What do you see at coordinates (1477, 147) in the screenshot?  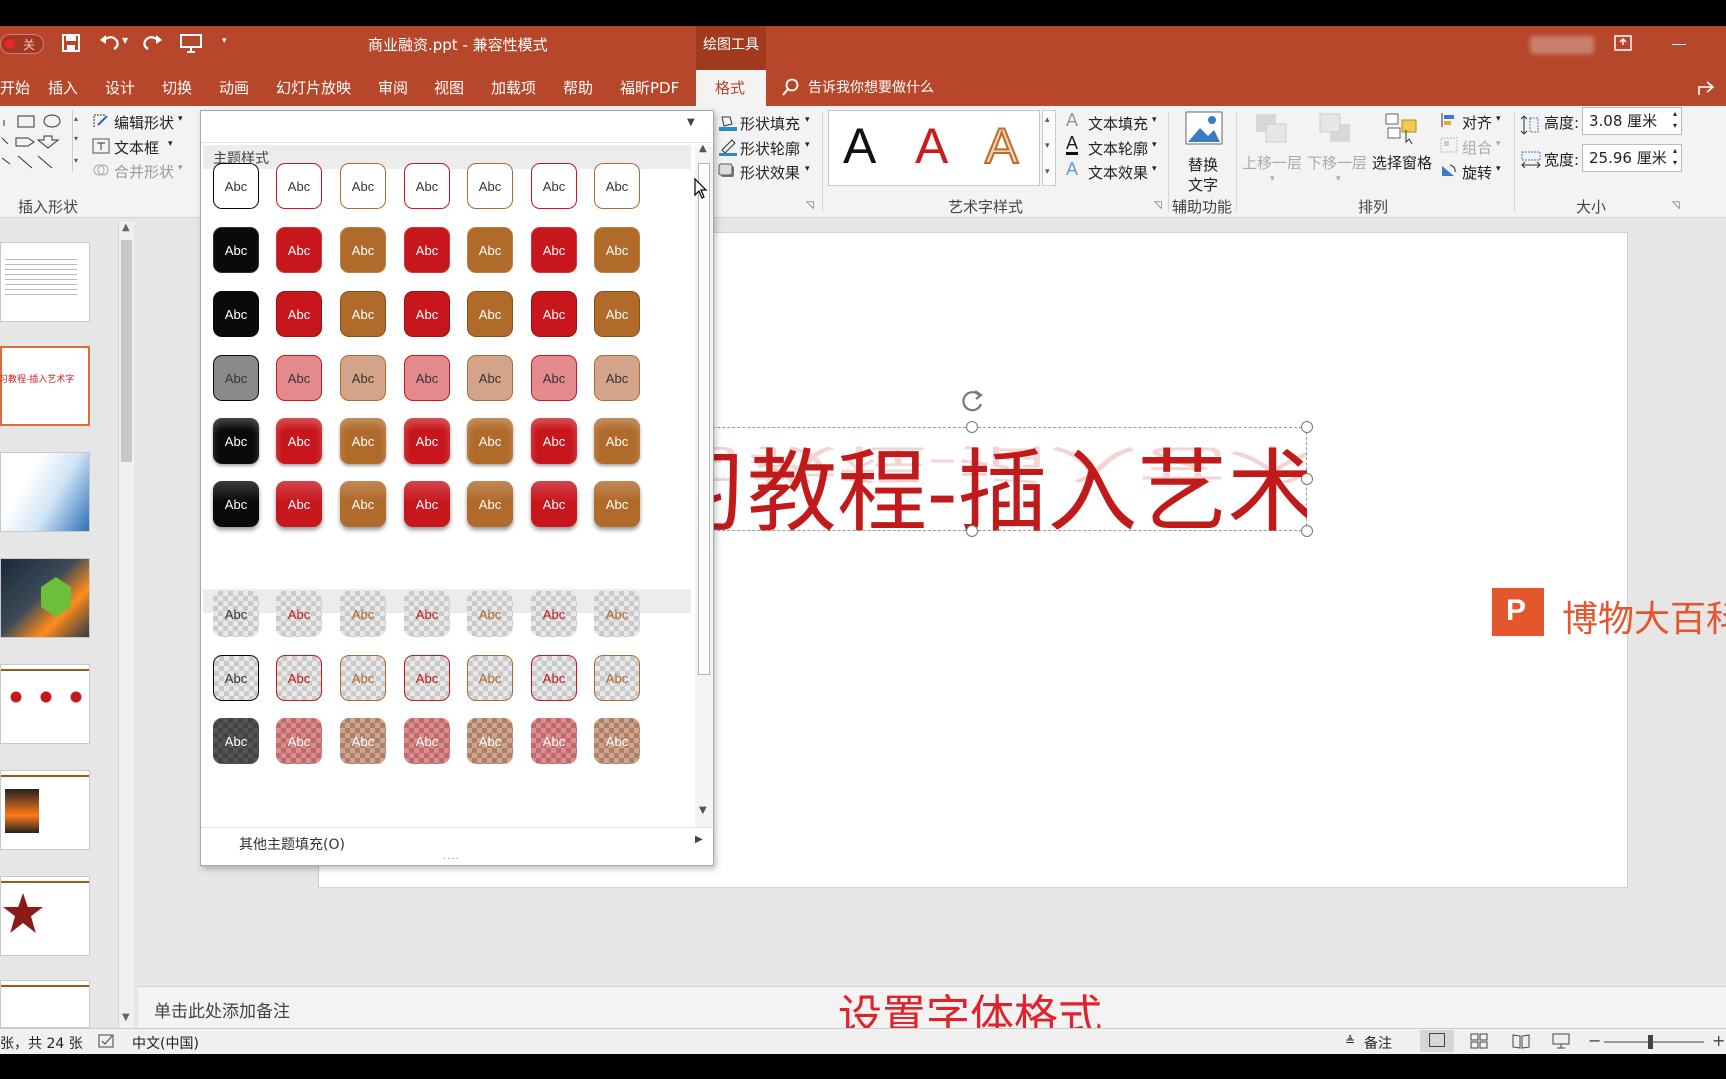 I see `group-button: 组合` at bounding box center [1477, 147].